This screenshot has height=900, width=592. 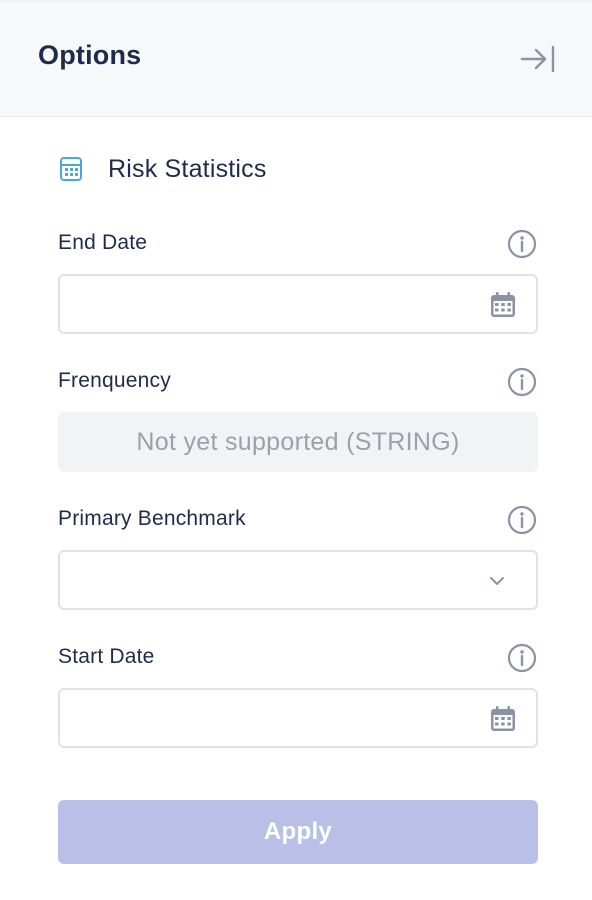 I want to click on section-header: Risk Statistics, so click(x=162, y=169).